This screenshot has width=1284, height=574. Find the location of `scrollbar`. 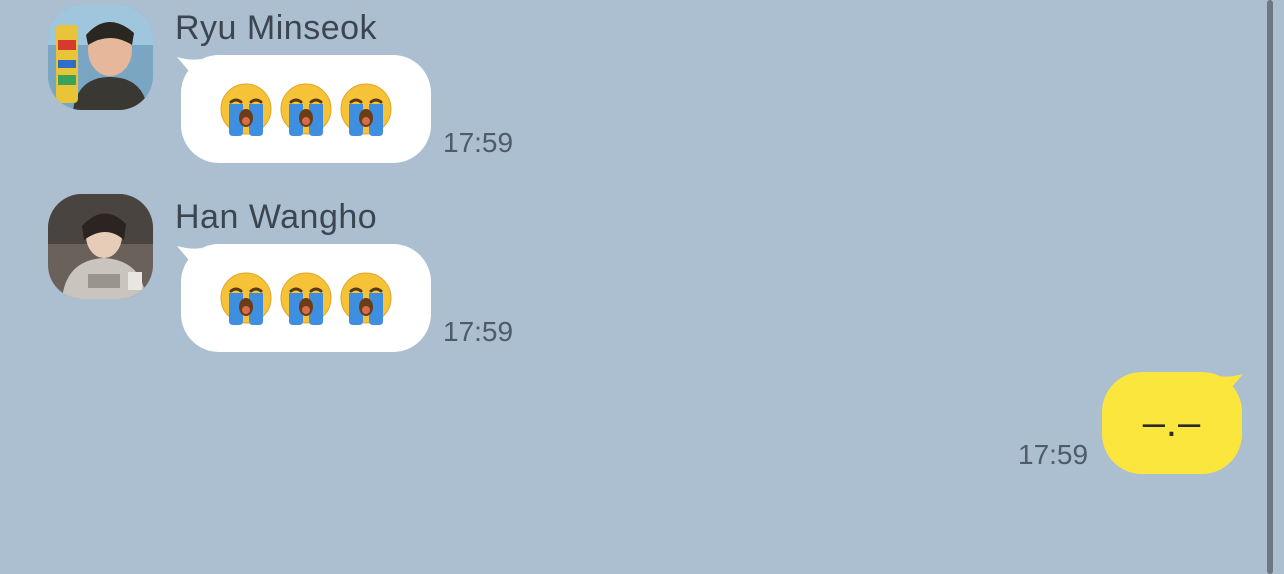

scrollbar is located at coordinates (1274, 287).